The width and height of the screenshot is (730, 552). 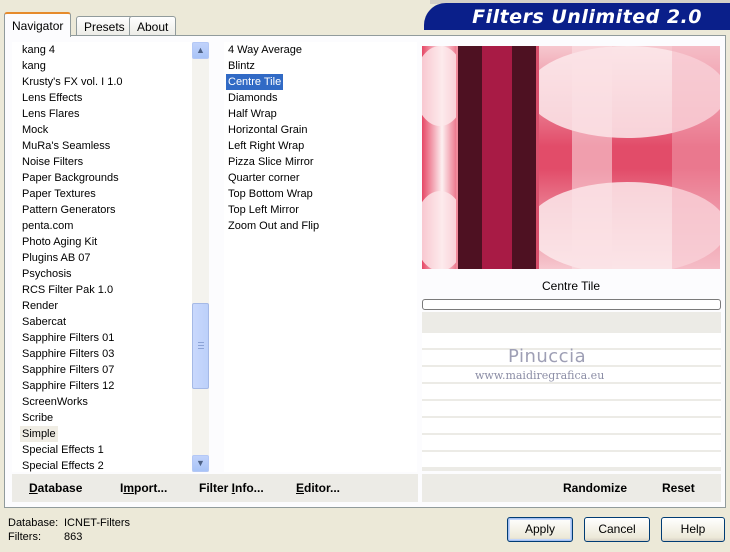 What do you see at coordinates (595, 488) in the screenshot?
I see `randomize-button: Randomize` at bounding box center [595, 488].